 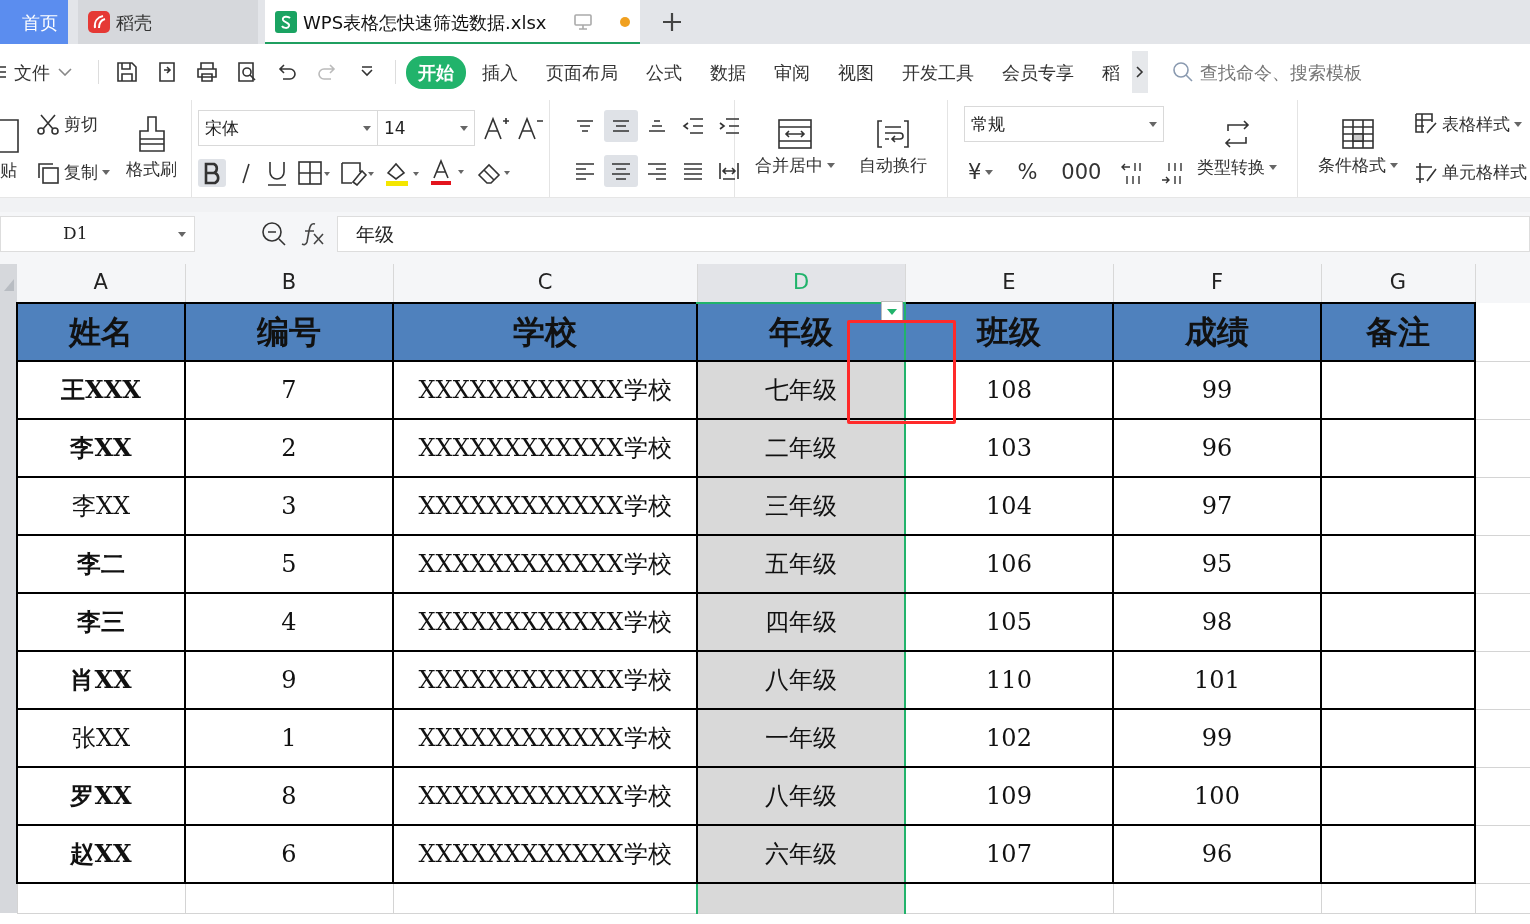 What do you see at coordinates (277, 172) in the screenshot?
I see `underline-icon` at bounding box center [277, 172].